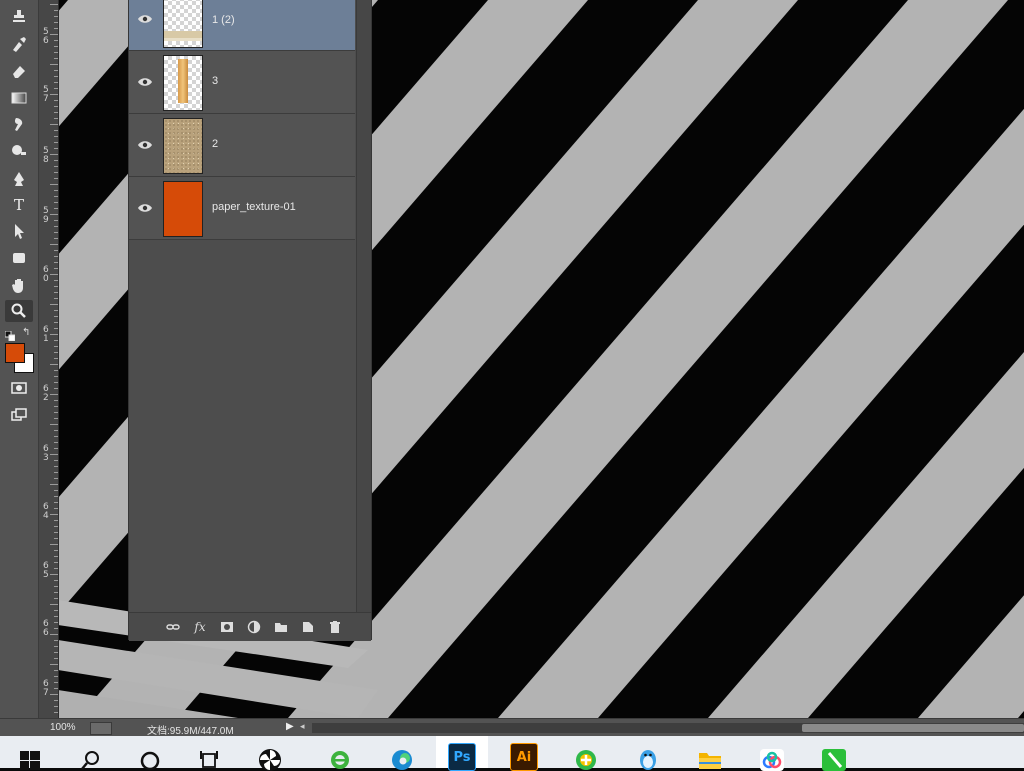 The height and width of the screenshot is (771, 1024). What do you see at coordinates (335, 627) in the screenshot?
I see `delete-layer-icon` at bounding box center [335, 627].